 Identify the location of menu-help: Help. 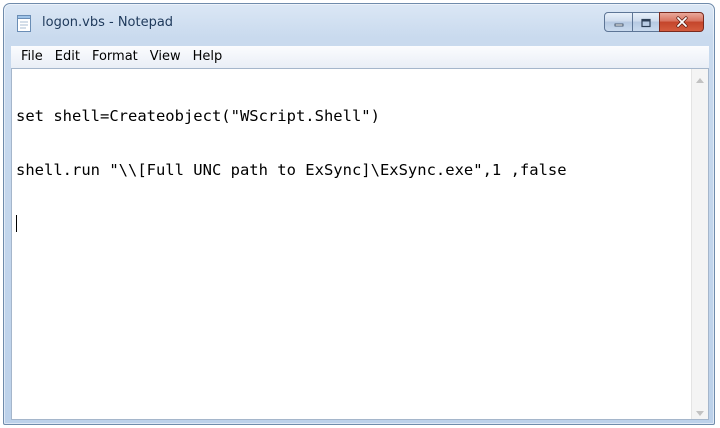
(208, 57).